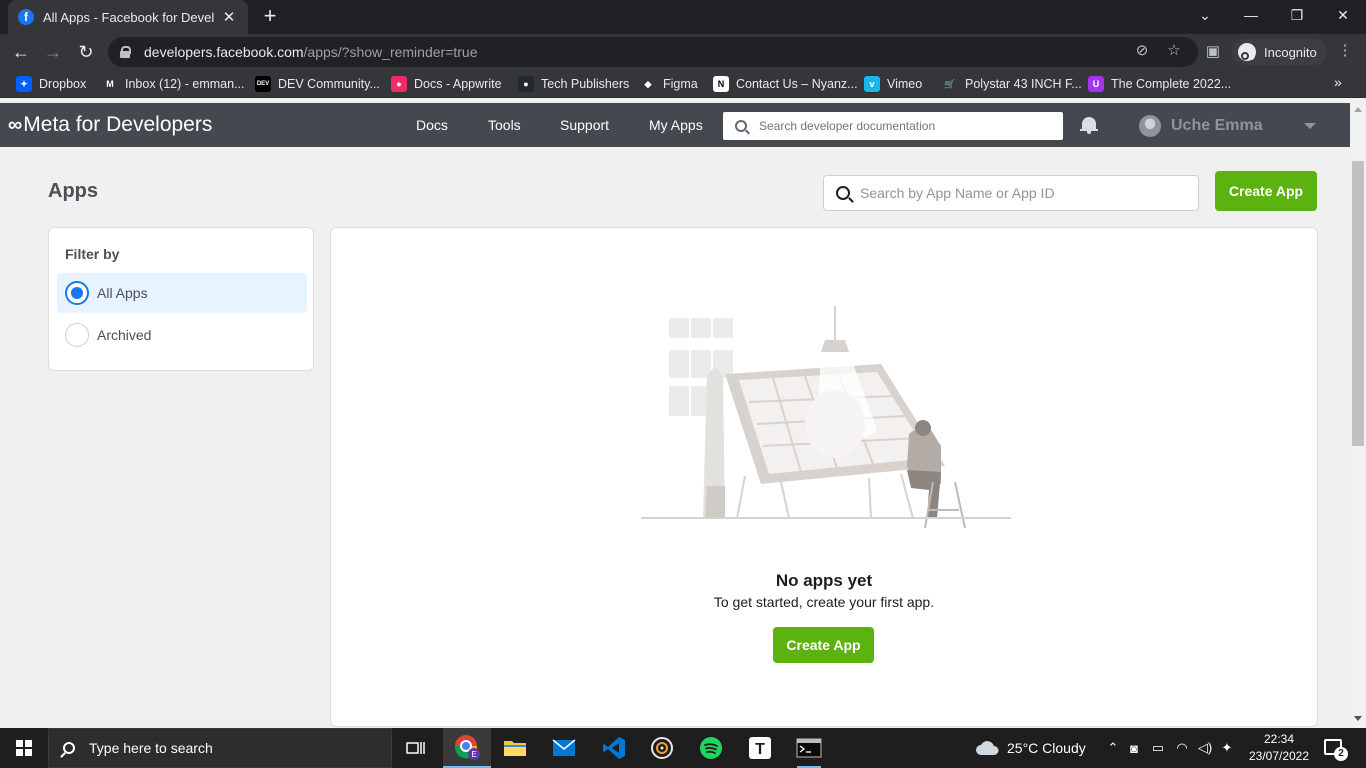 Image resolution: width=1366 pixels, height=768 pixels. I want to click on volume-icon: ◁), so click(1205, 748).